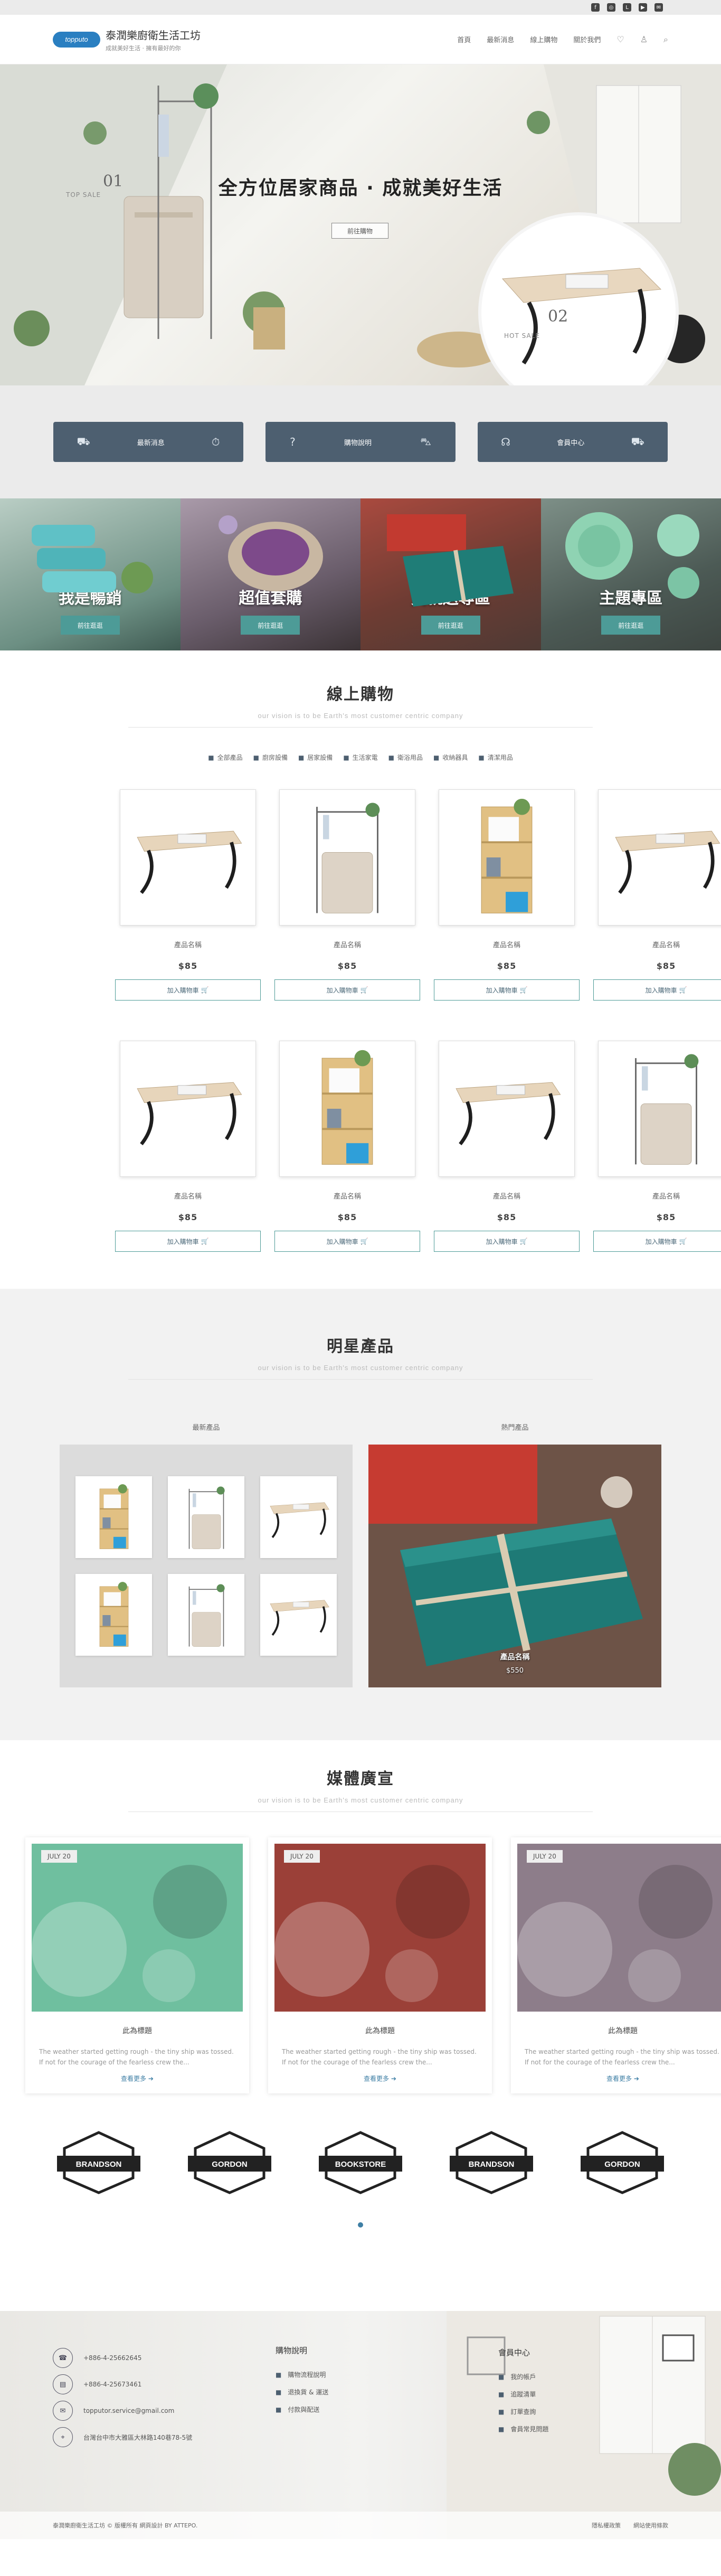  What do you see at coordinates (90, 574) in the screenshot?
I see `category-bestseller: 我是暢銷 前往逛逛` at bounding box center [90, 574].